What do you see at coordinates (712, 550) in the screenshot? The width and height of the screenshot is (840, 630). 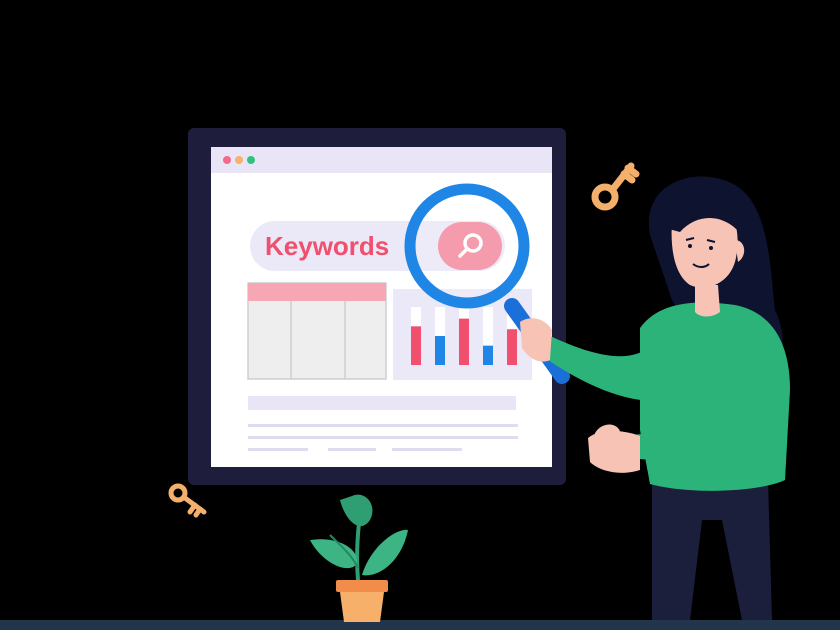 I see `pants` at bounding box center [712, 550].